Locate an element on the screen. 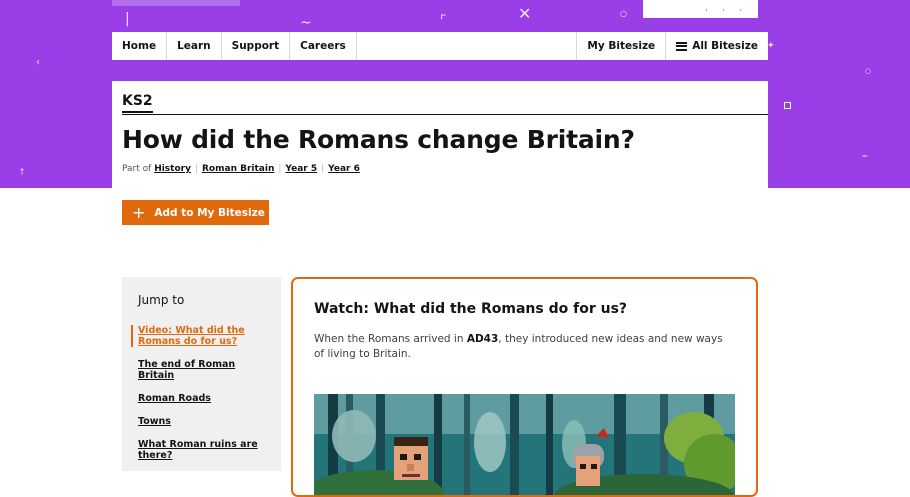  add-to-my-bitesize-button: + Add to My Bitesize is located at coordinates (195, 212).